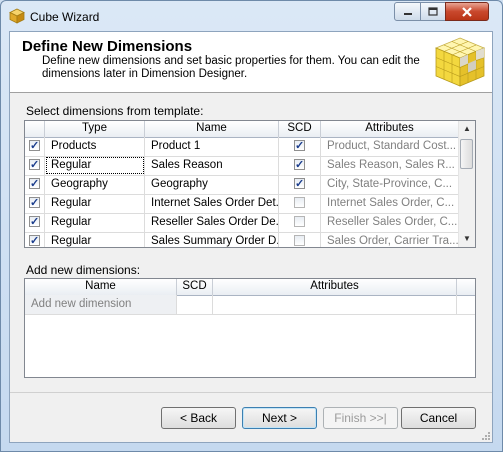  What do you see at coordinates (107, 46) in the screenshot?
I see `page-title: Define New Dimensions` at bounding box center [107, 46].